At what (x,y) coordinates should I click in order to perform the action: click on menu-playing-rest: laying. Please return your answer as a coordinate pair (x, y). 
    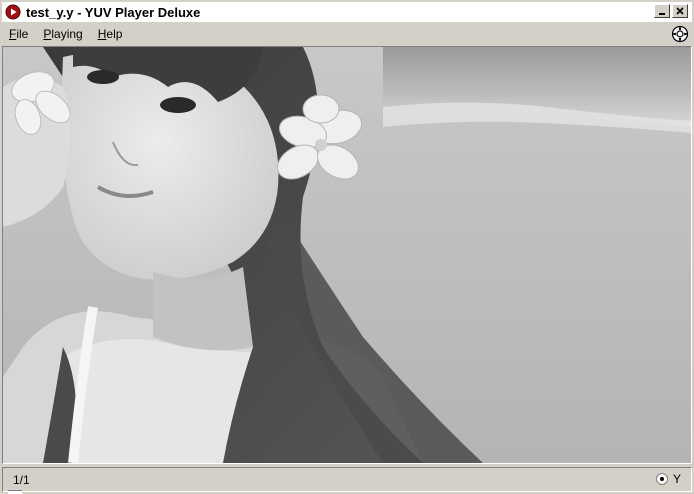
    Looking at the image, I should click on (67, 34).